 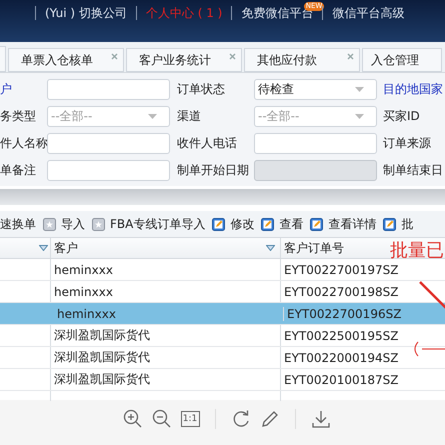 I want to click on table-cell: EYT0020100187SZ, so click(x=341, y=379).